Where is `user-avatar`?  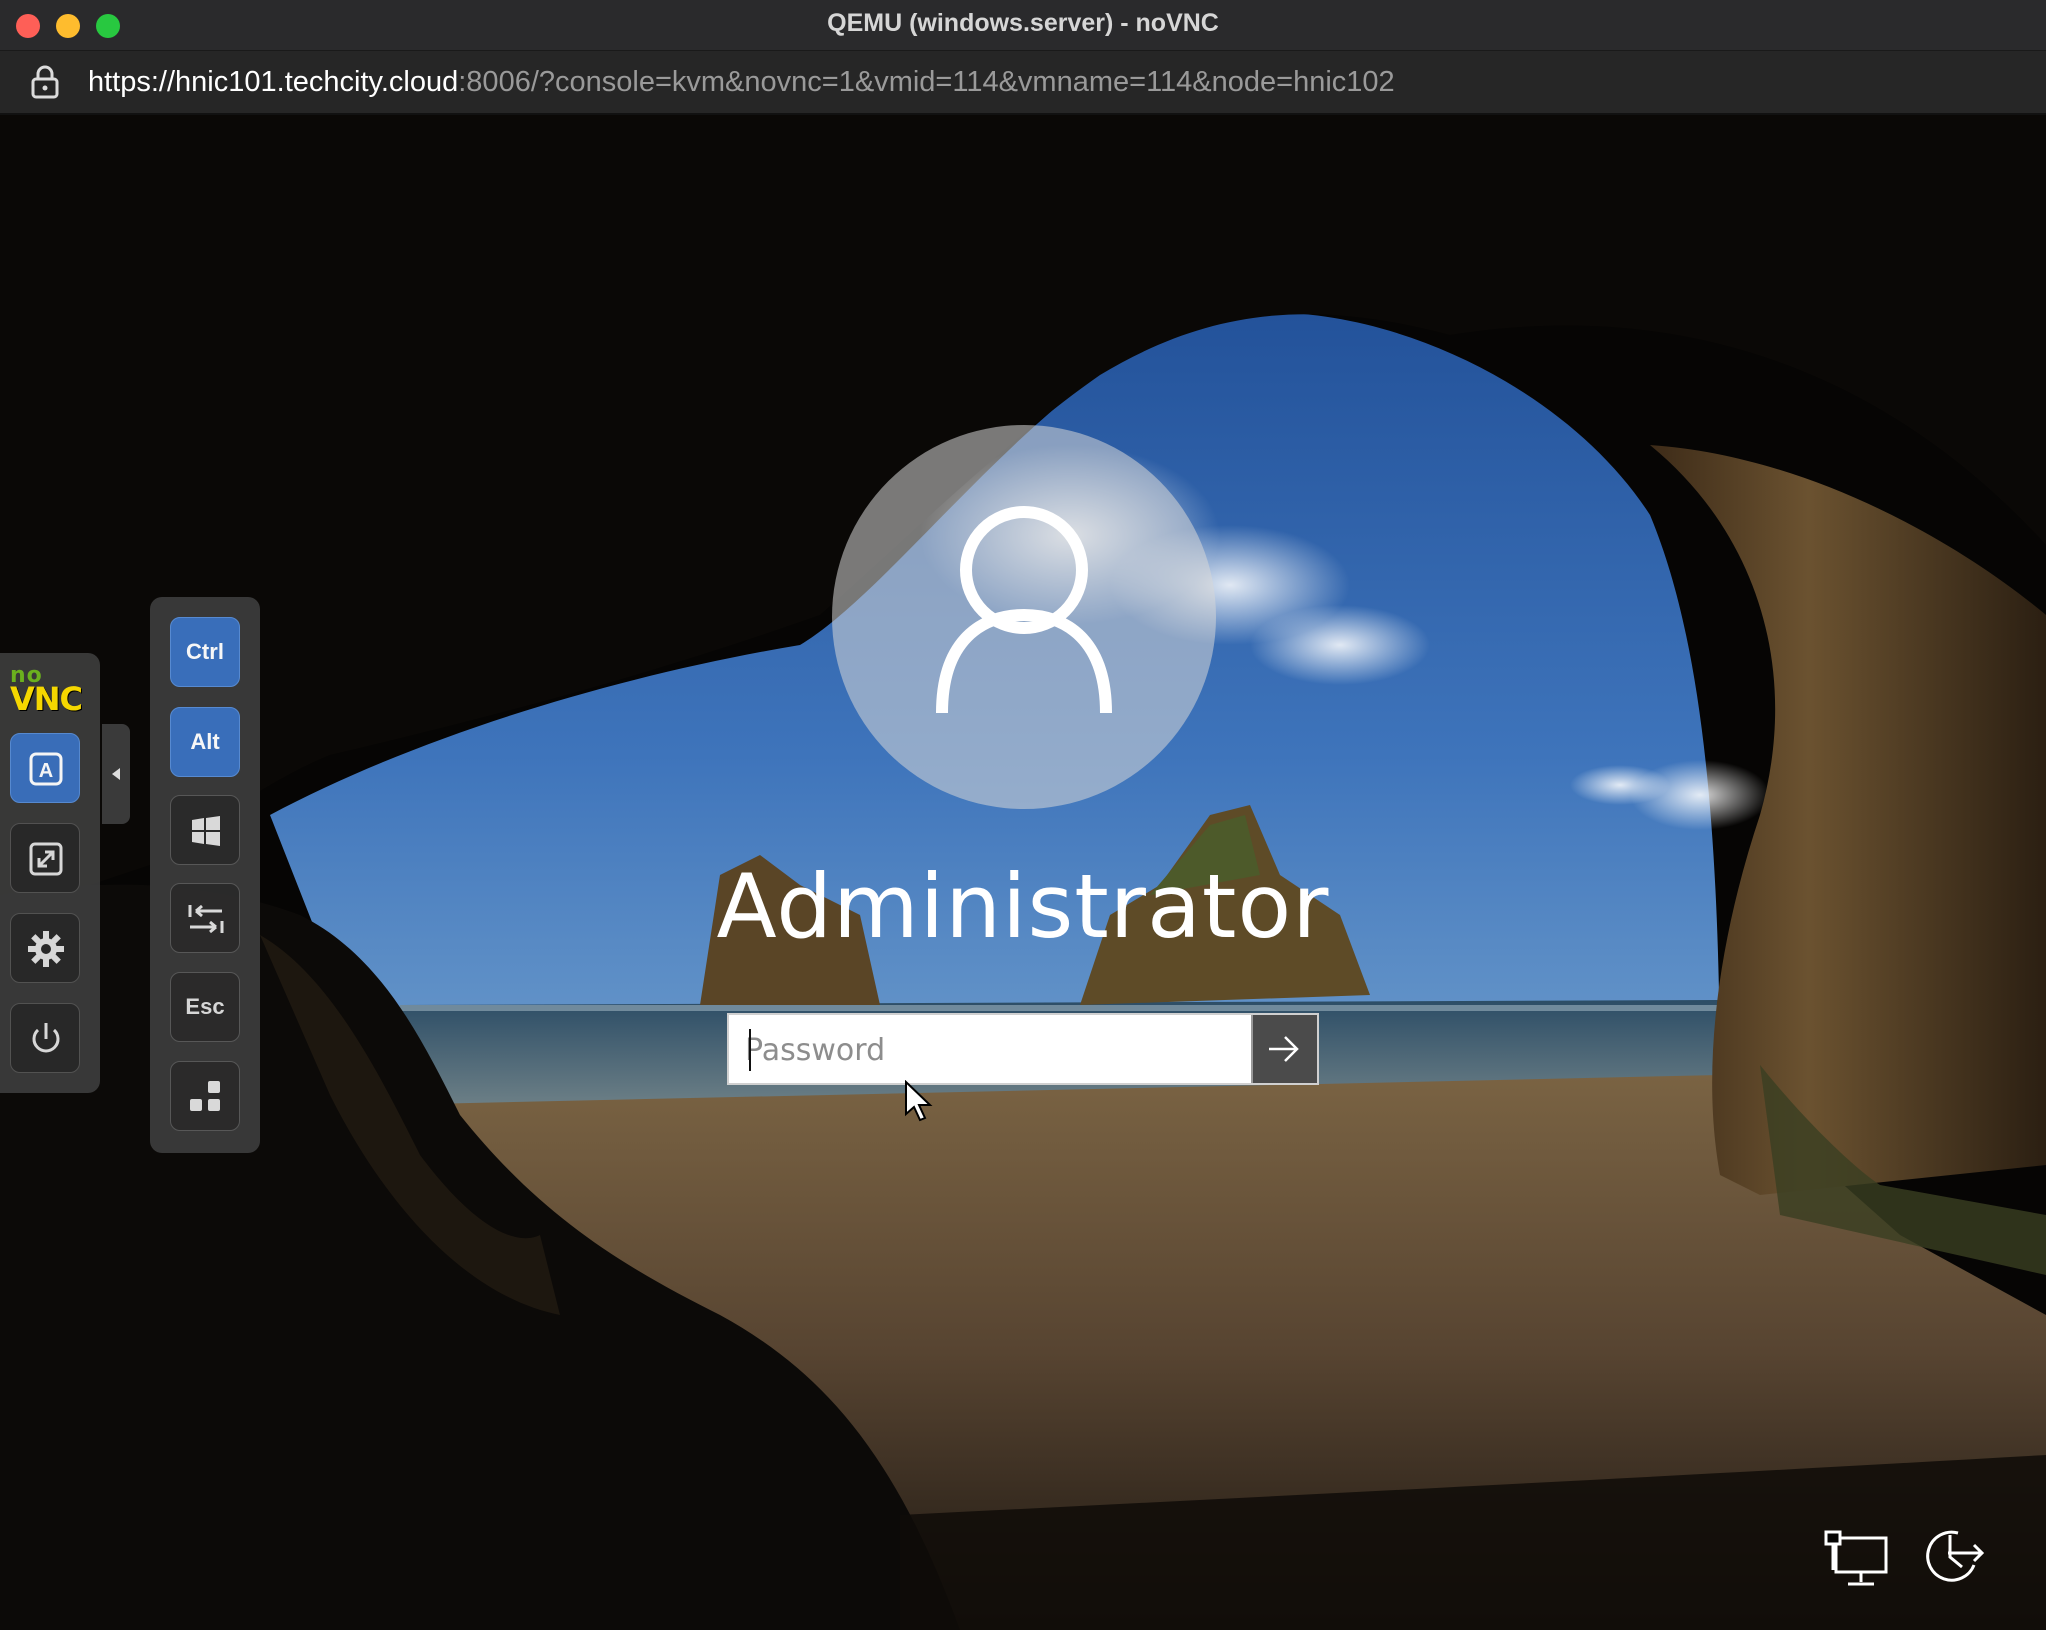
user-avatar is located at coordinates (1024, 617).